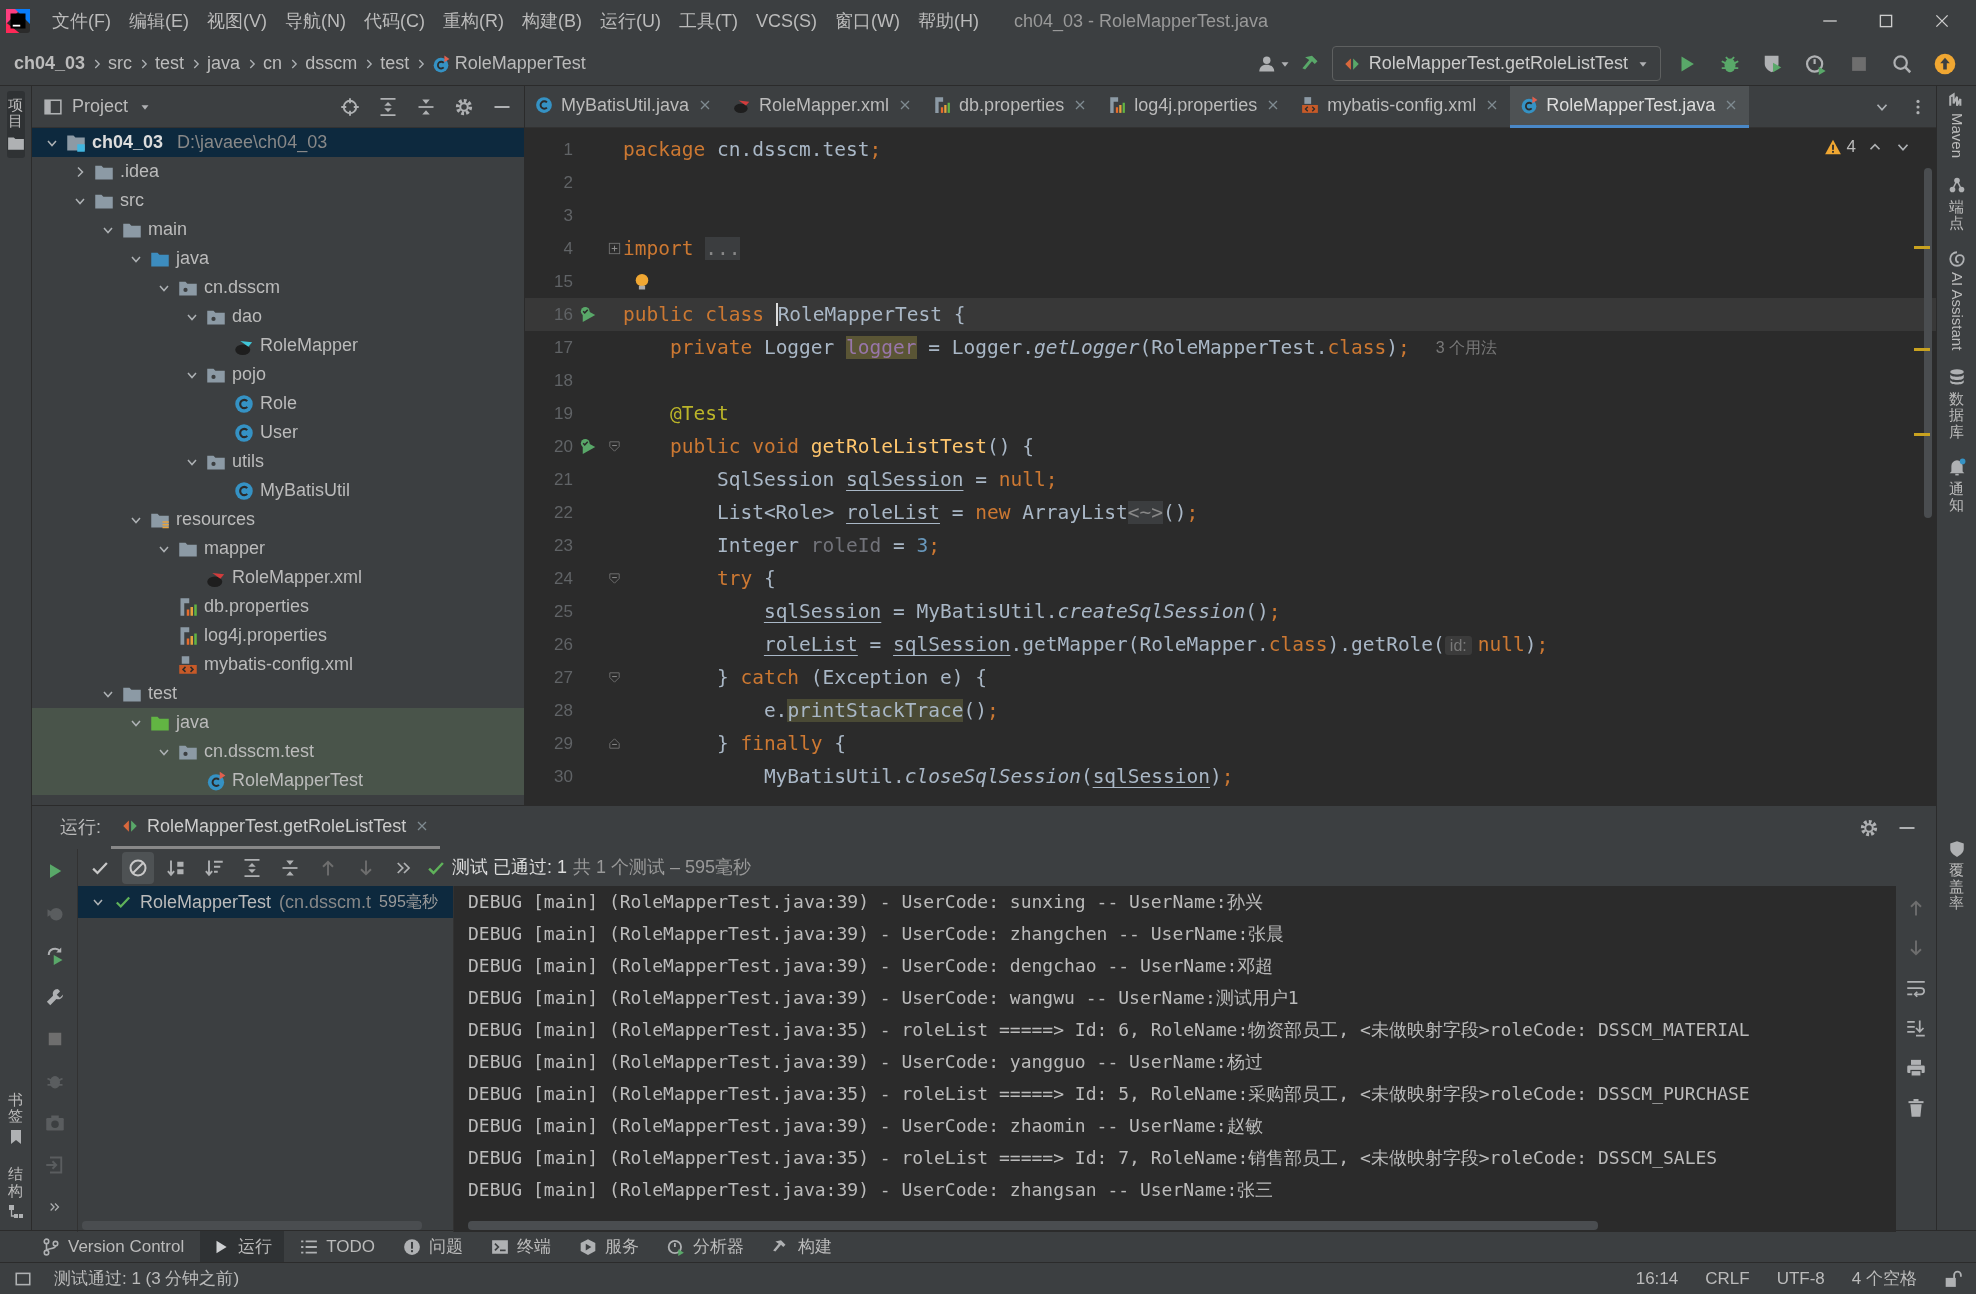 Image resolution: width=1976 pixels, height=1294 pixels. I want to click on tool-window-button: 服务, so click(609, 1246).